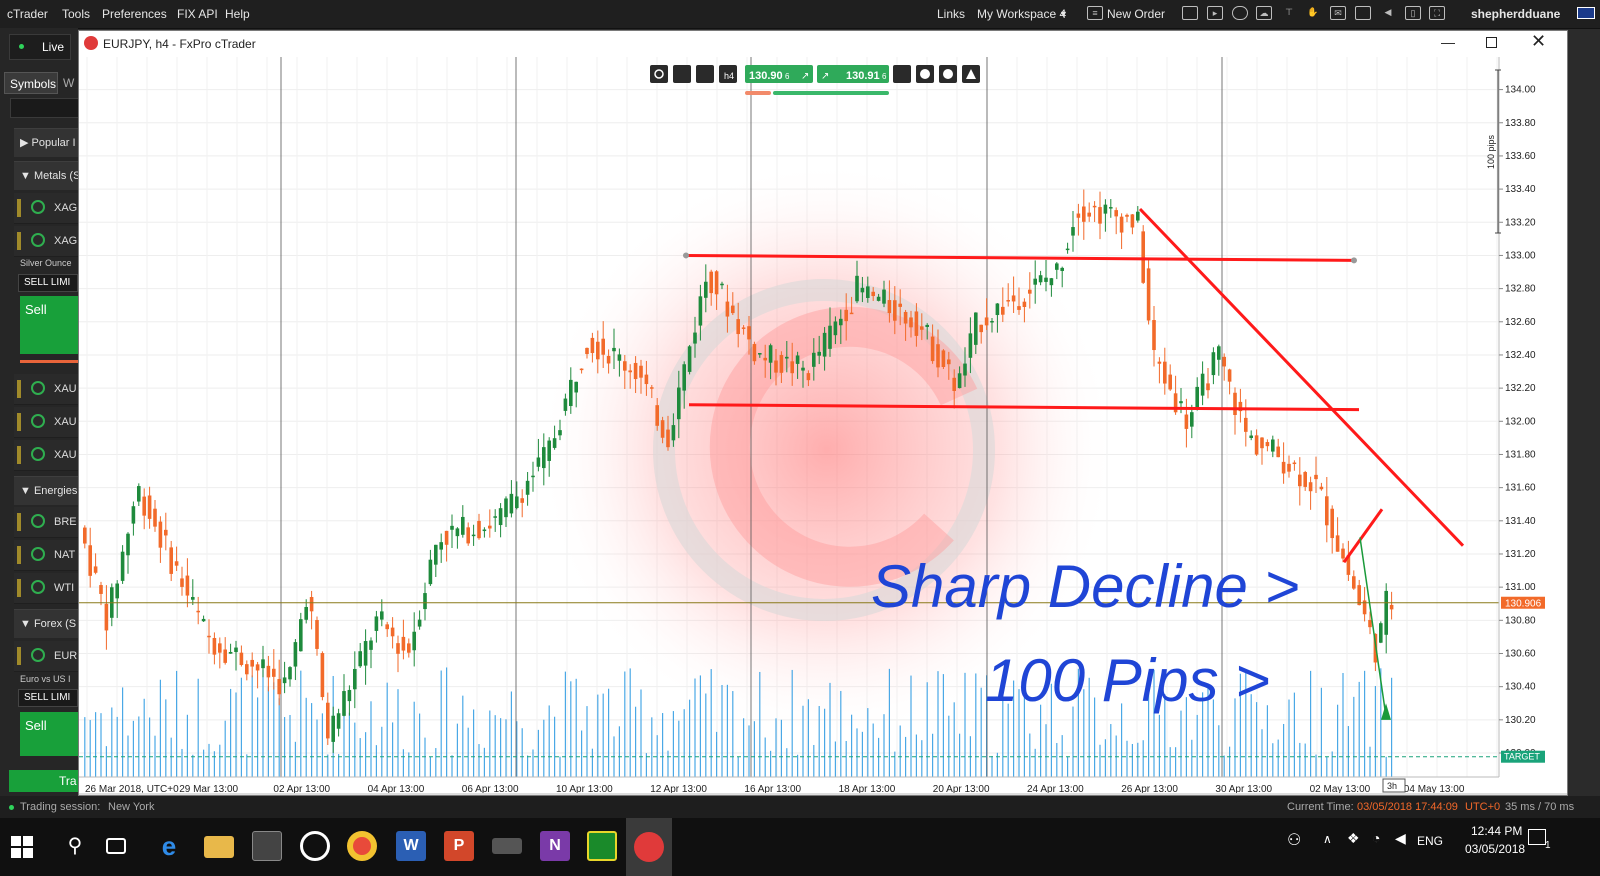 This screenshot has width=1600, height=876. What do you see at coordinates (682, 74) in the screenshot?
I see `chart-settings-icon` at bounding box center [682, 74].